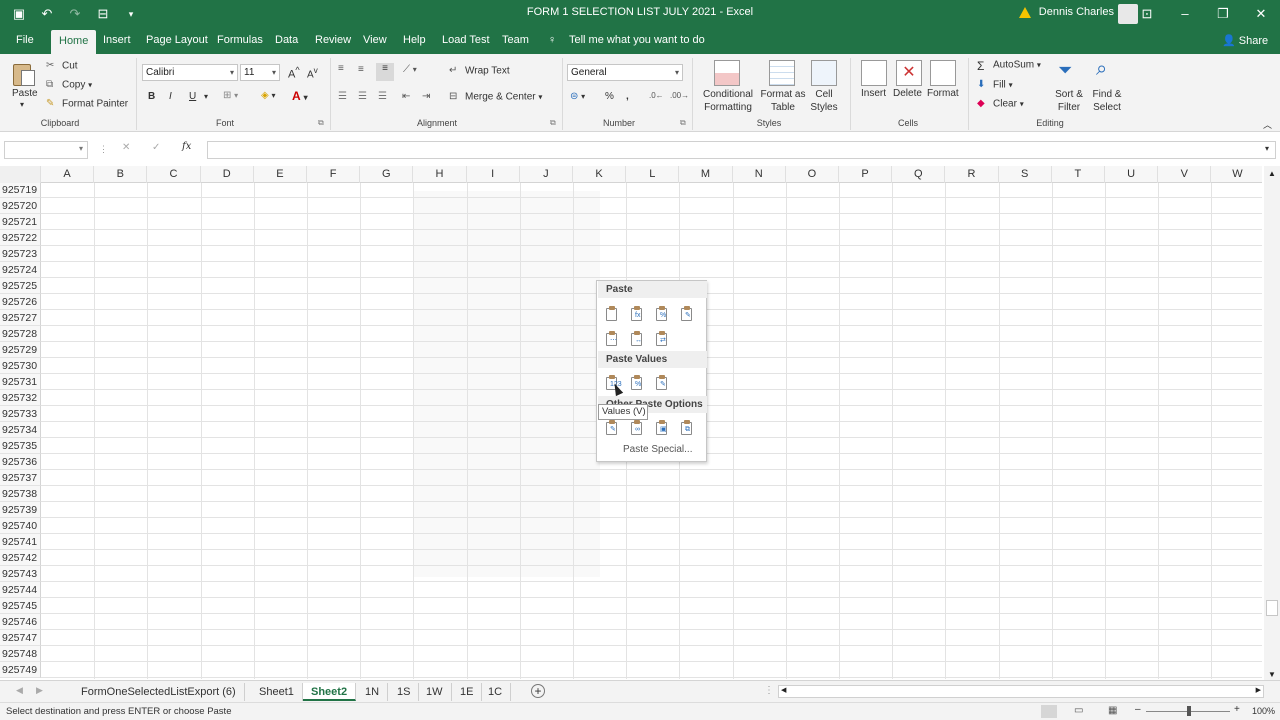 This screenshot has width=1280, height=720. What do you see at coordinates (612, 427) in the screenshot?
I see `paste-option-formatting-icon: ✎` at bounding box center [612, 427].